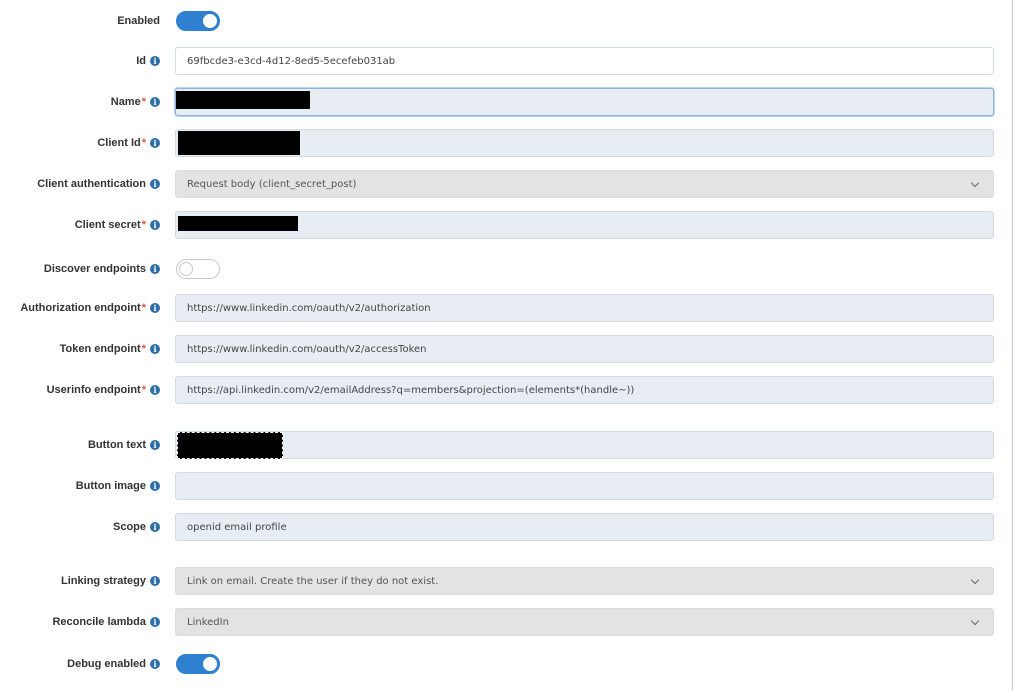  Describe the element at coordinates (198, 664) in the screenshot. I see `debug-enabled-toggle` at that location.